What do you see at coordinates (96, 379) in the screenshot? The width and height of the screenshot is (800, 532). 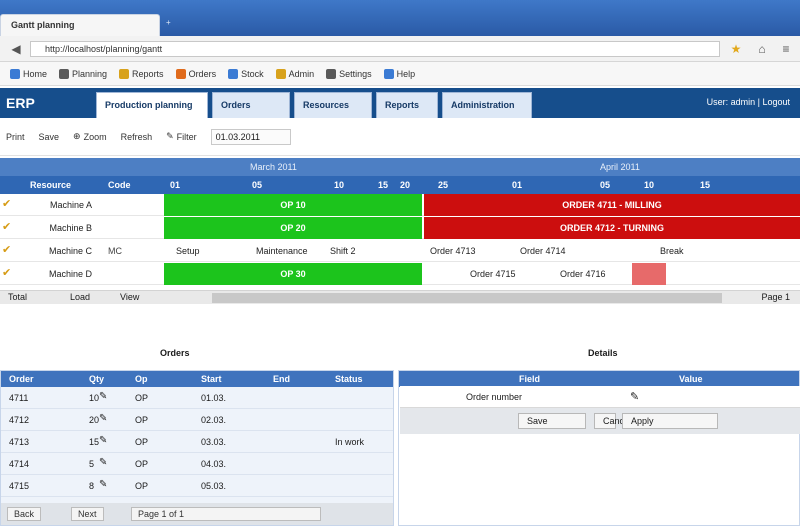 I see `orders-header-cell: Qty` at bounding box center [96, 379].